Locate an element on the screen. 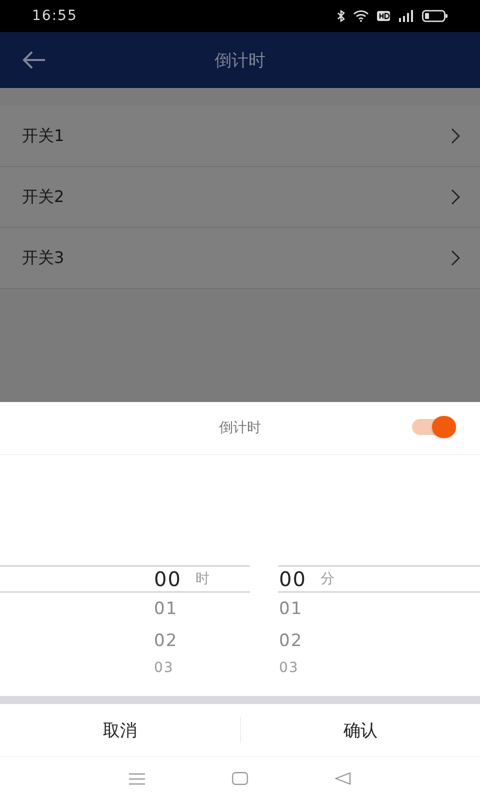 This screenshot has height=800, width=480. back-icon is located at coordinates (343, 778).